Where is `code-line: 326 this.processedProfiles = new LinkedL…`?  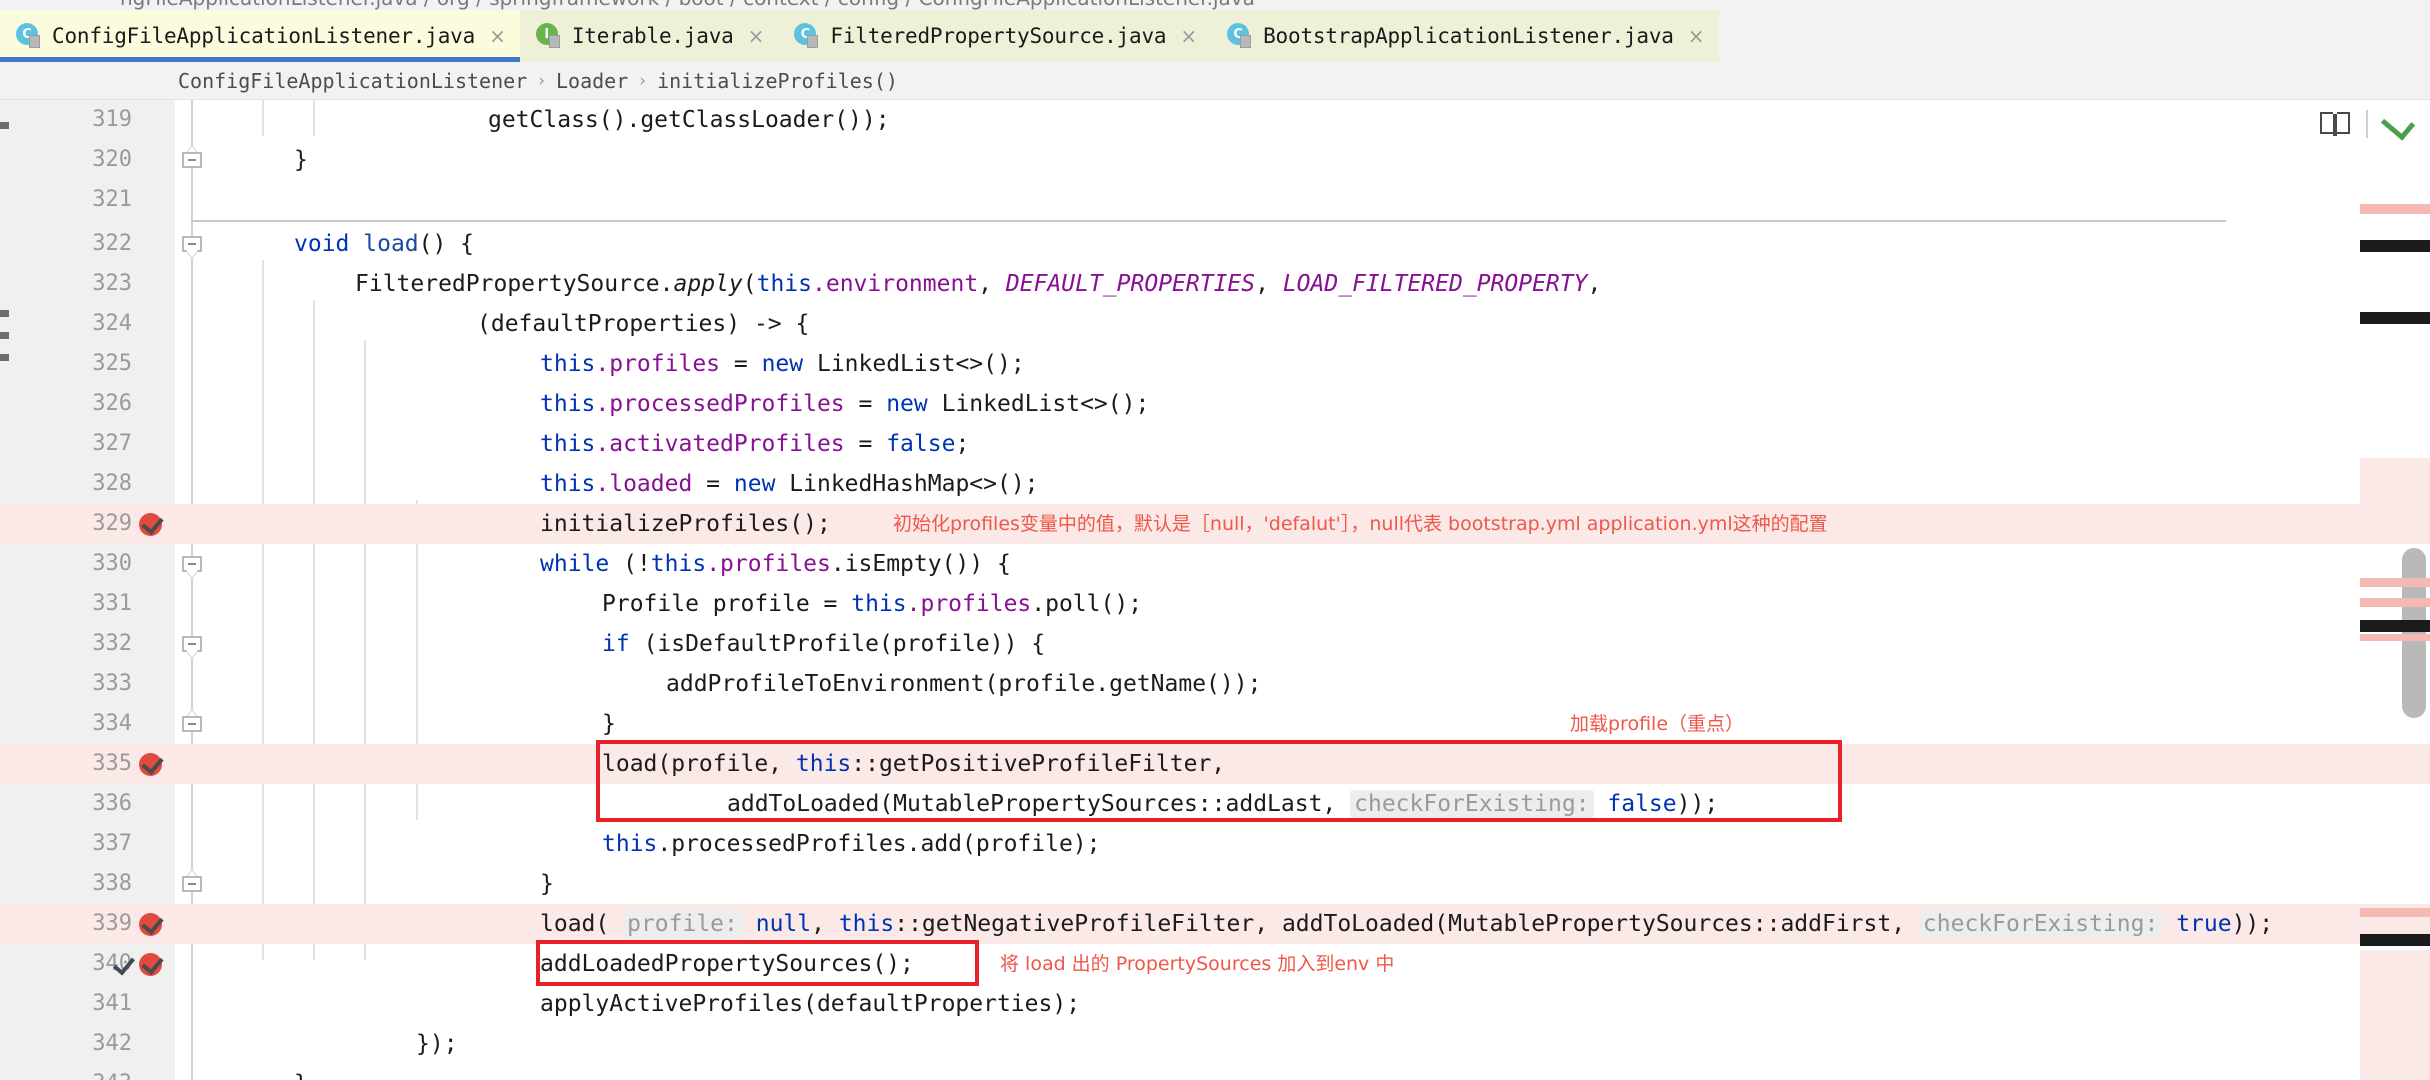
code-line: 326 this.processedProfiles = new LinkedL… is located at coordinates (1215, 404).